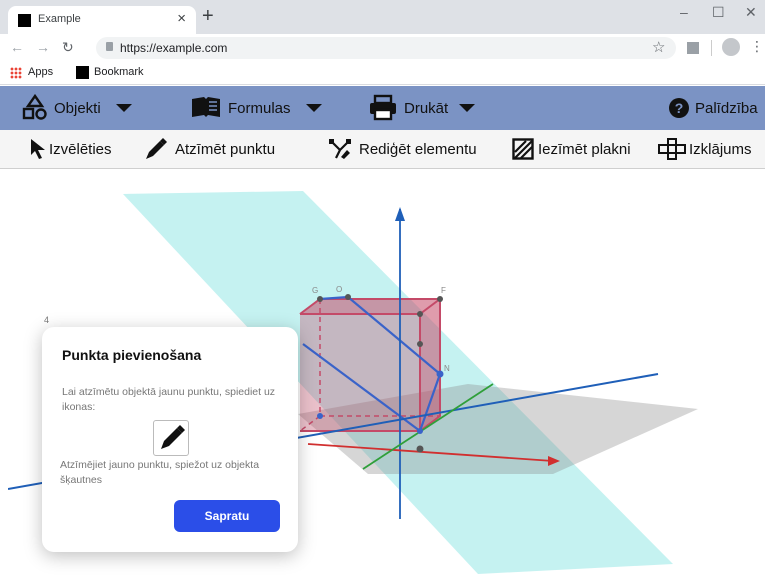 The image size is (765, 584). Describe the element at coordinates (443, 290) in the screenshot. I see `vertex-label-f: F` at that location.